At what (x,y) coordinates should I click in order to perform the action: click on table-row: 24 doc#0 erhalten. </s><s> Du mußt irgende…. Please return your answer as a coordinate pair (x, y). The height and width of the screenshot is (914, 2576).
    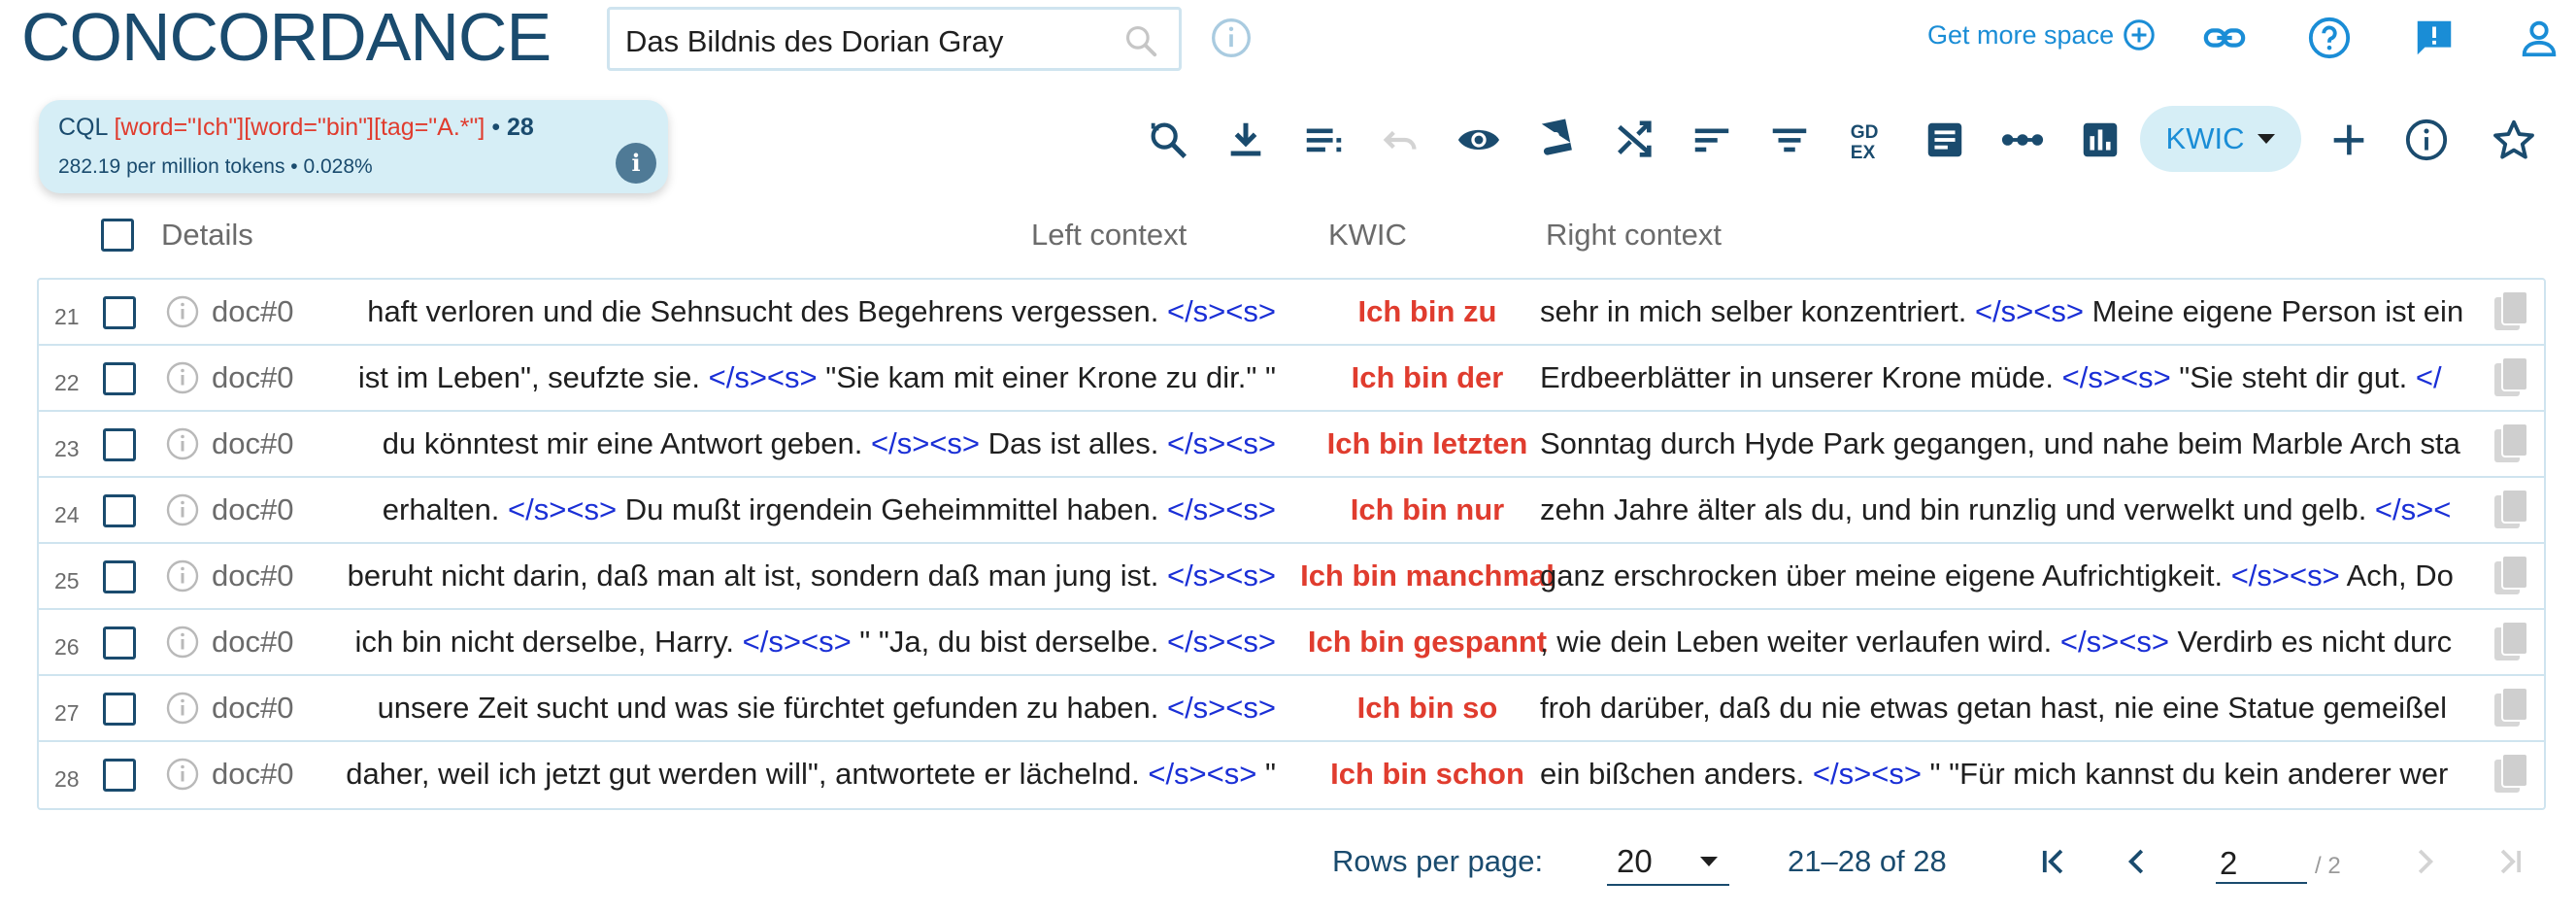
    Looking at the image, I should click on (1292, 511).